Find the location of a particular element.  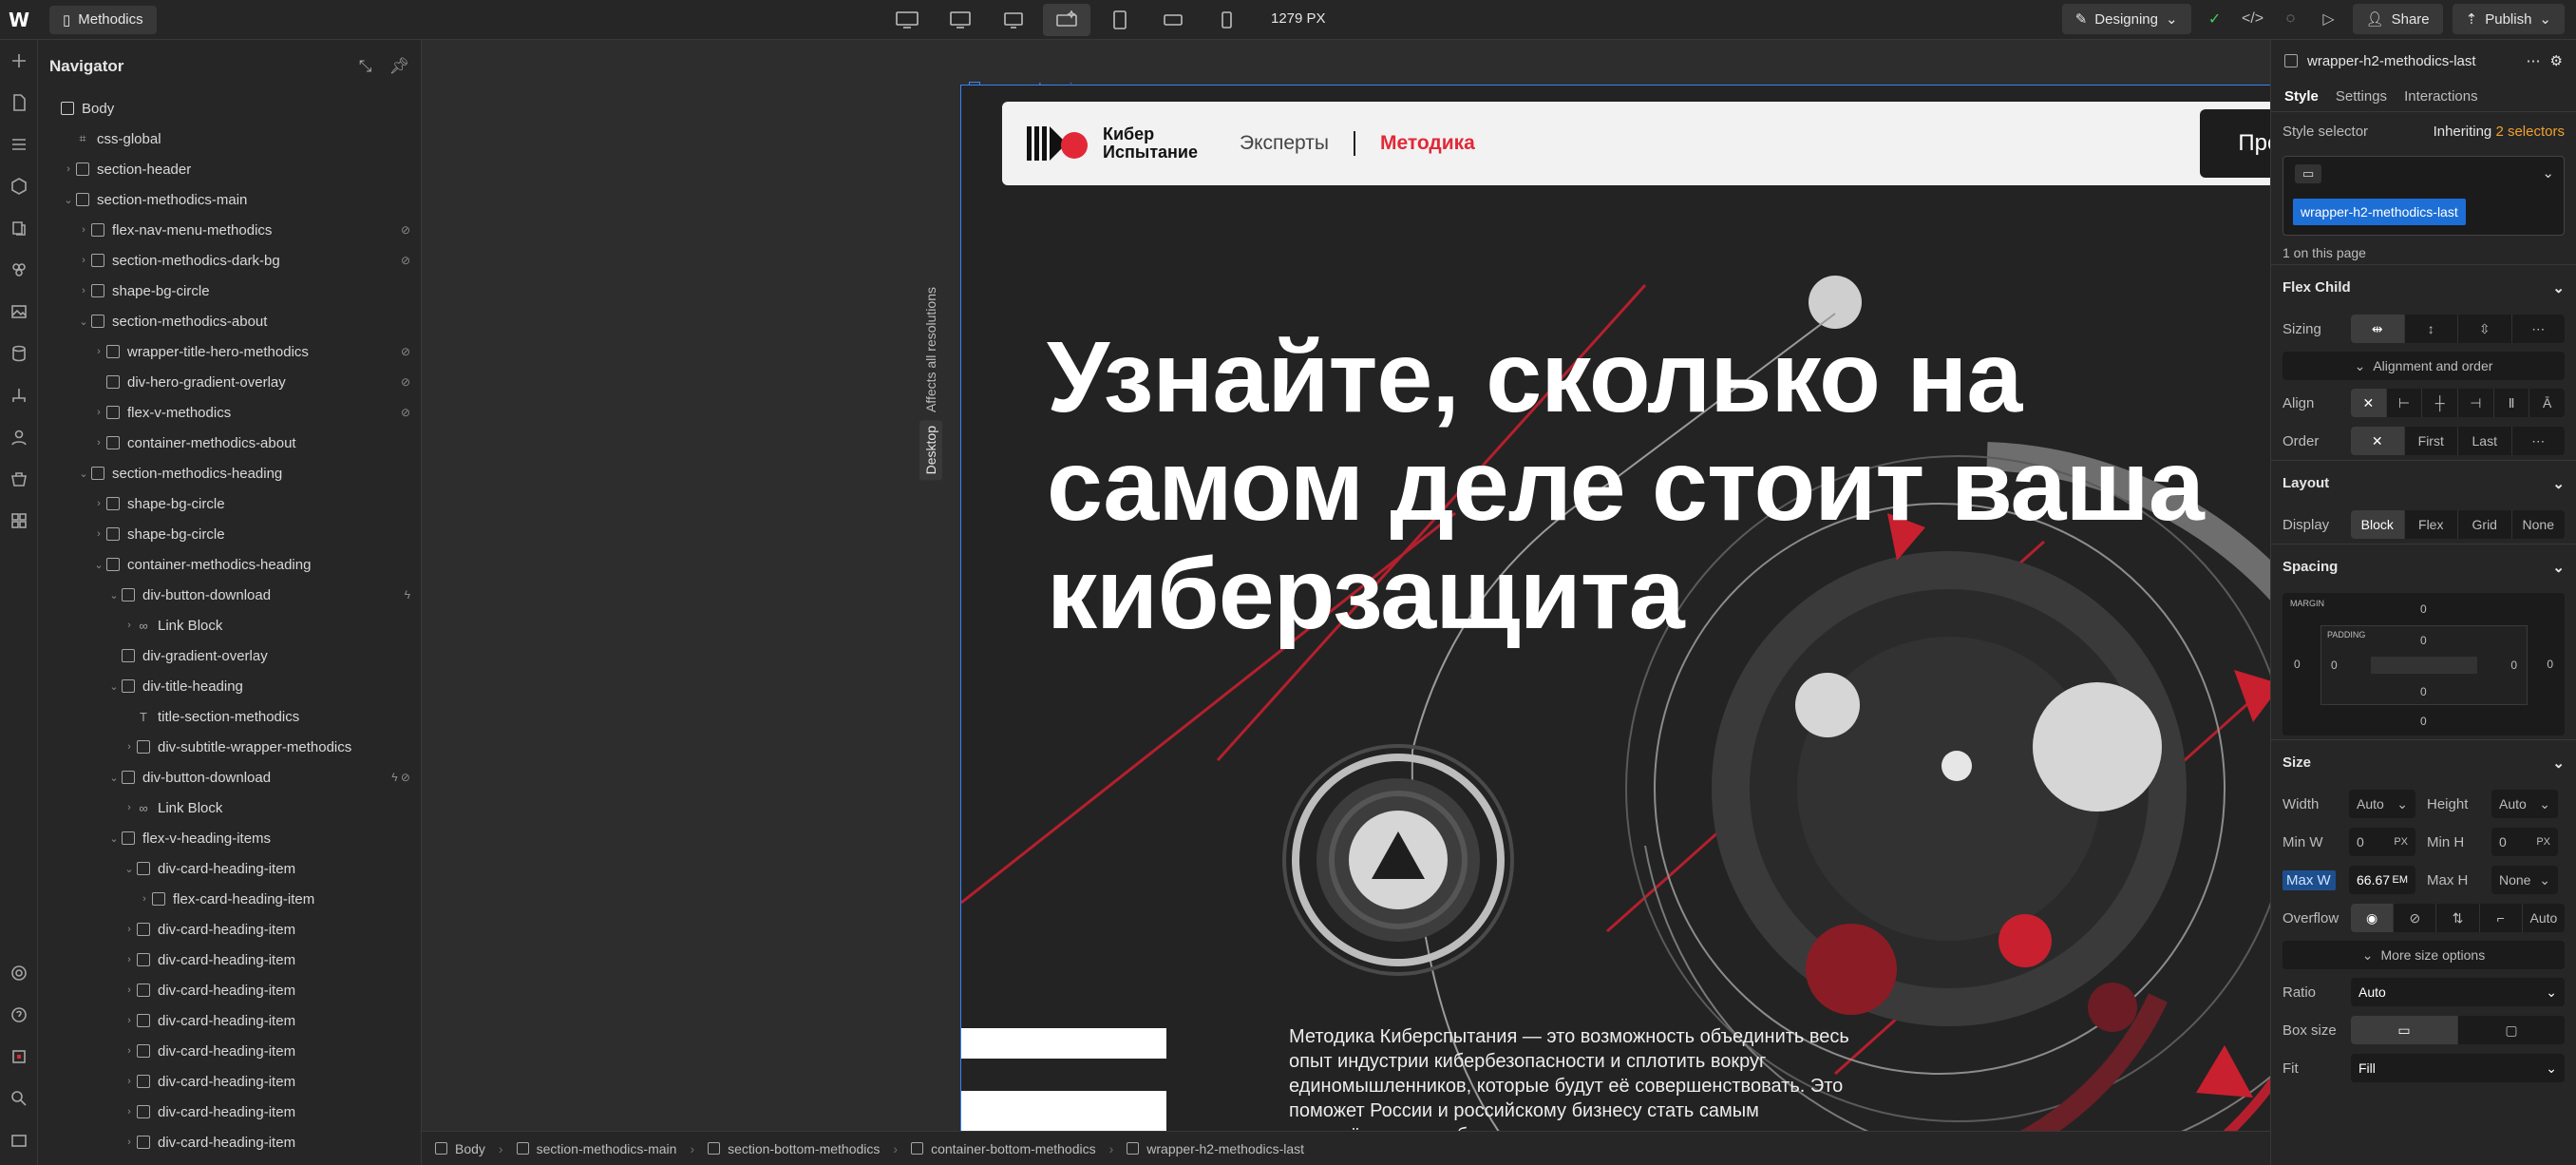

navigator-node: ⌄ section-methodics-about is located at coordinates (230, 321).